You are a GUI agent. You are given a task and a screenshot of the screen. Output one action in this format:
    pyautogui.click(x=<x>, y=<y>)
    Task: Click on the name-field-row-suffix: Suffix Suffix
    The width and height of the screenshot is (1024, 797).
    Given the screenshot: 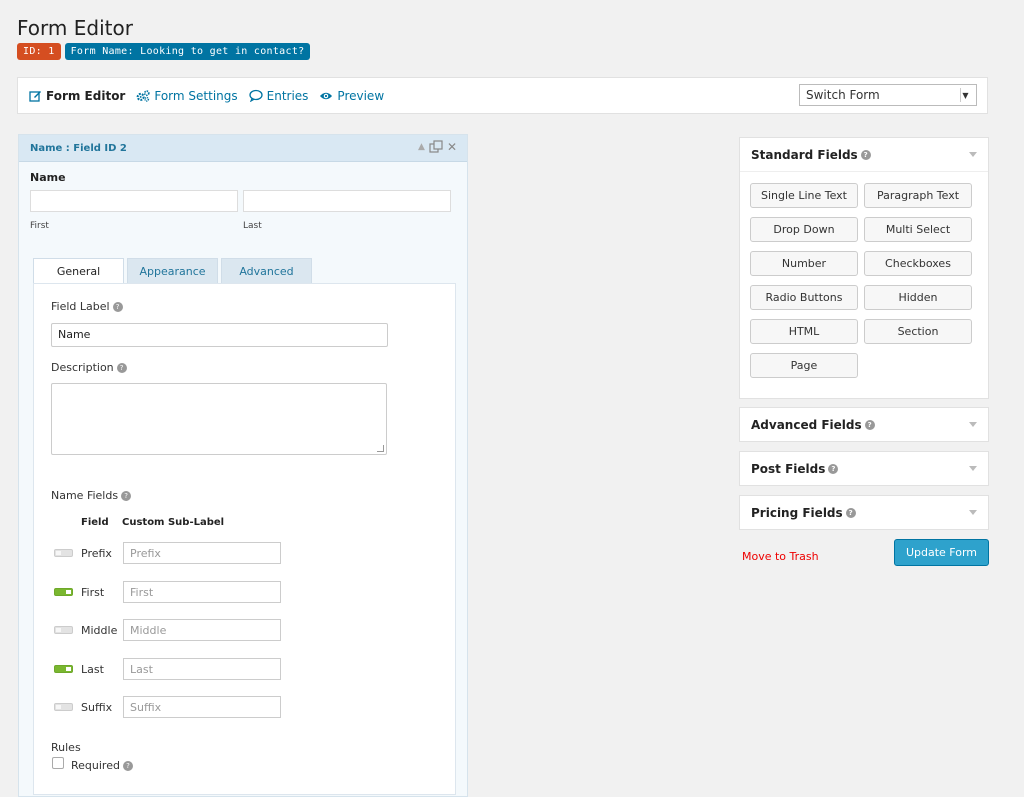 What is the action you would take?
    pyautogui.click(x=167, y=707)
    